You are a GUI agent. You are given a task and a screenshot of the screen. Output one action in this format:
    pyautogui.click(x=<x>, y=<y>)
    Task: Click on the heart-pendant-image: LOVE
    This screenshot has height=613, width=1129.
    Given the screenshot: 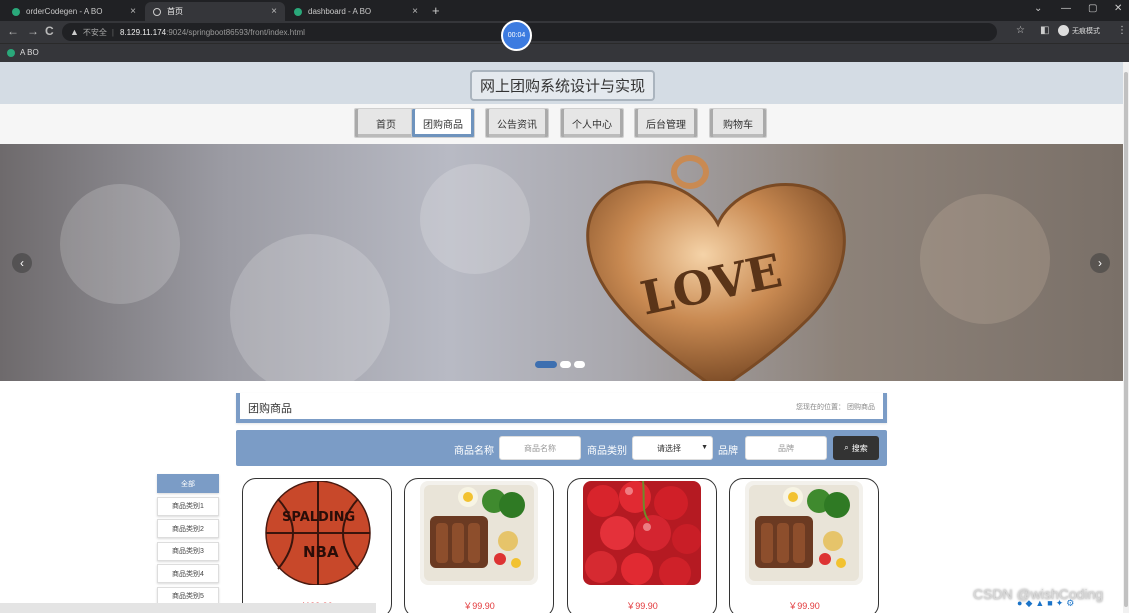 What is the action you would take?
    pyautogui.click(x=716, y=268)
    